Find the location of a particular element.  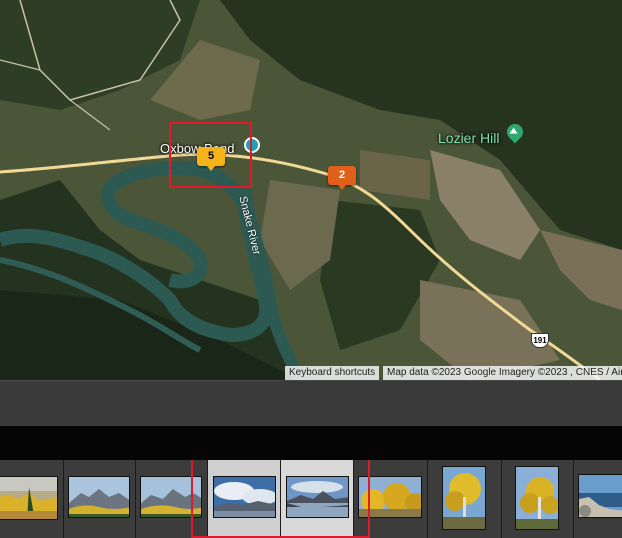

poi-pin-icon is located at coordinates (252, 145).